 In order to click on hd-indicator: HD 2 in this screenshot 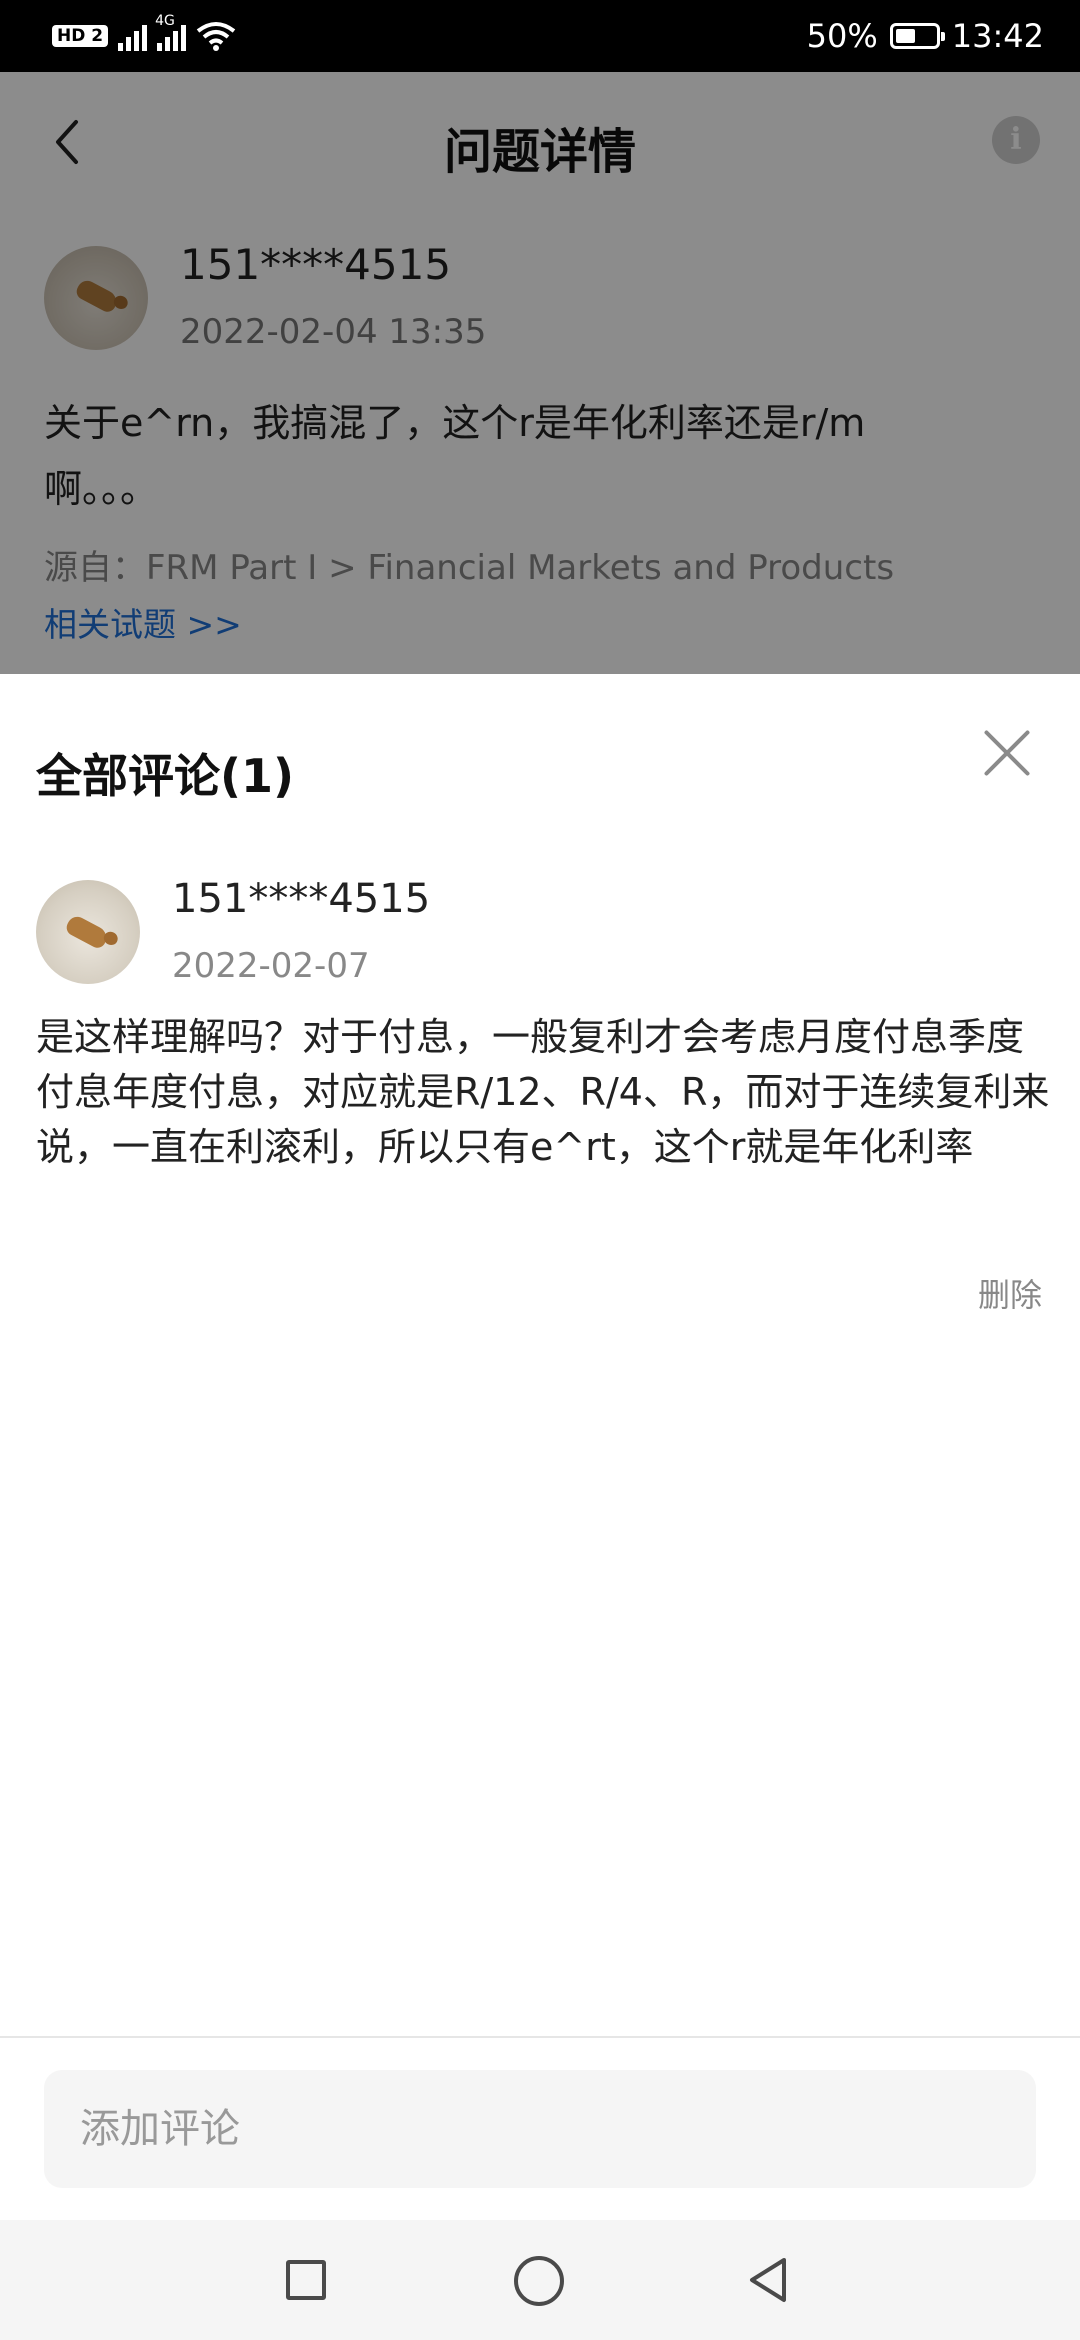, I will do `click(80, 36)`.